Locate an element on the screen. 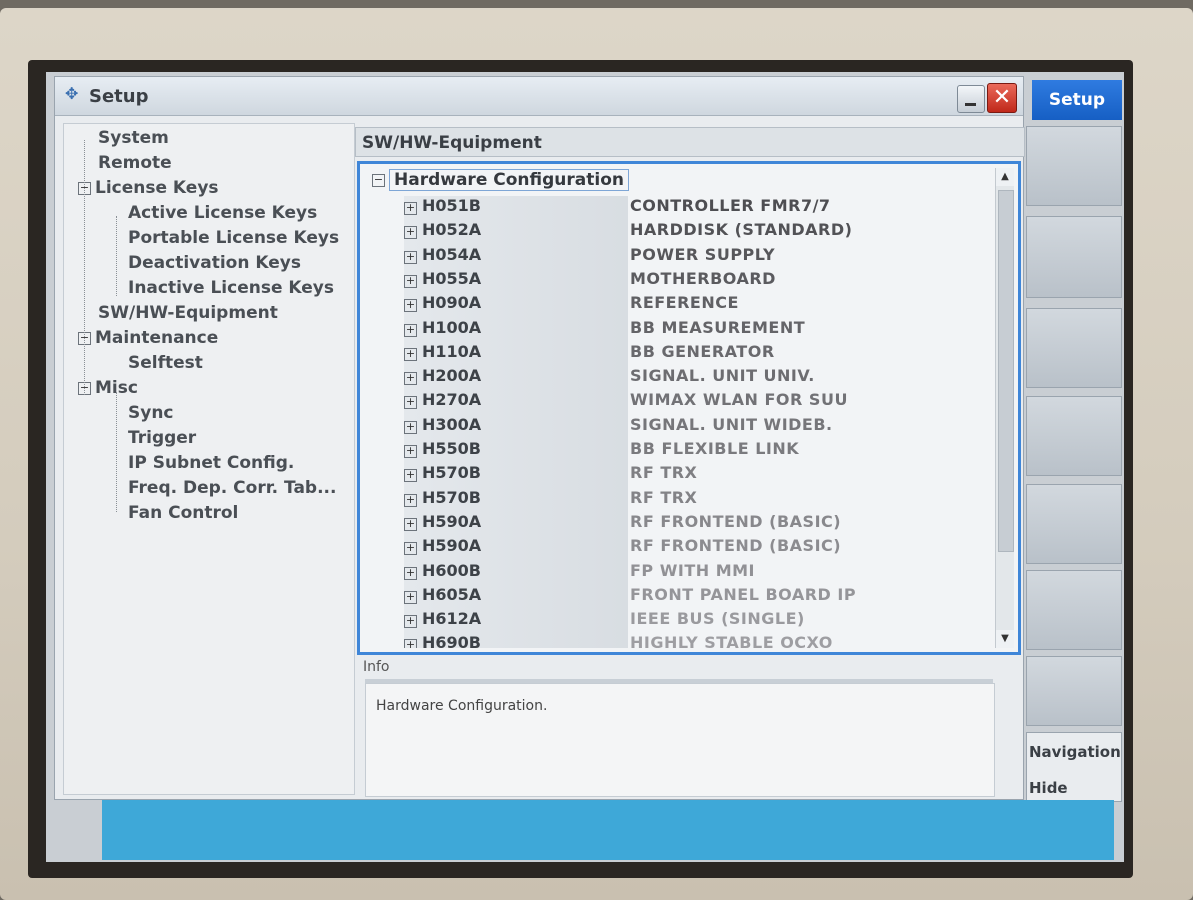 This screenshot has width=1193, height=900. nav-item: Trigger is located at coordinates (162, 438).